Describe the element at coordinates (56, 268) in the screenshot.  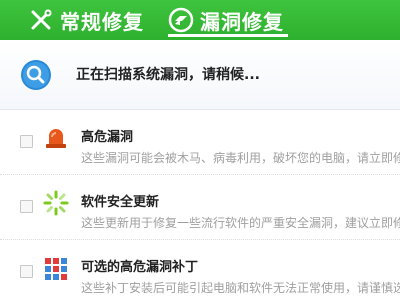
I see `windows-blocks-icon` at that location.